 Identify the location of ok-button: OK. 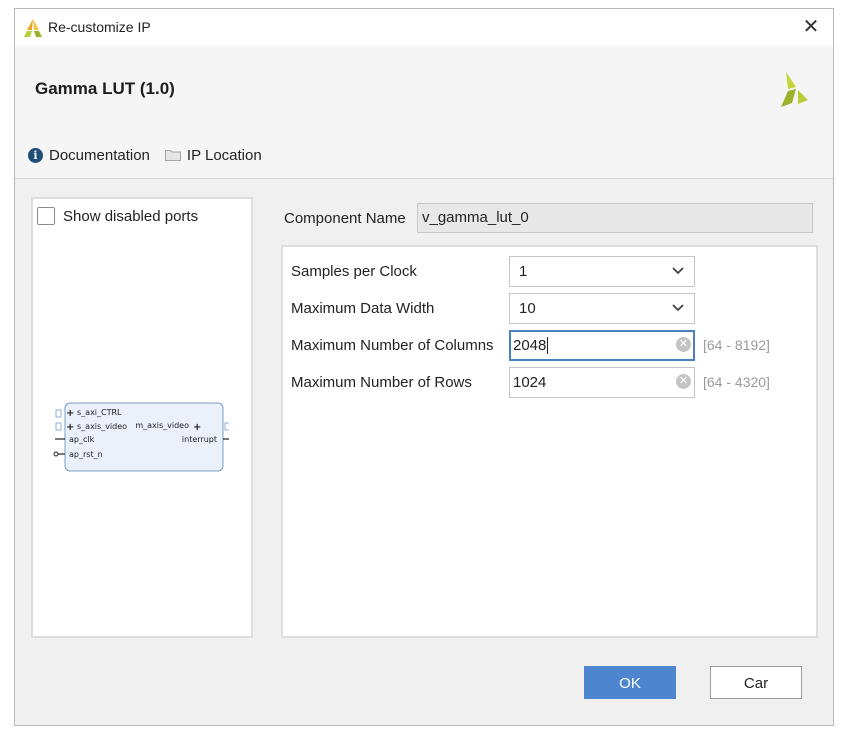
(630, 682).